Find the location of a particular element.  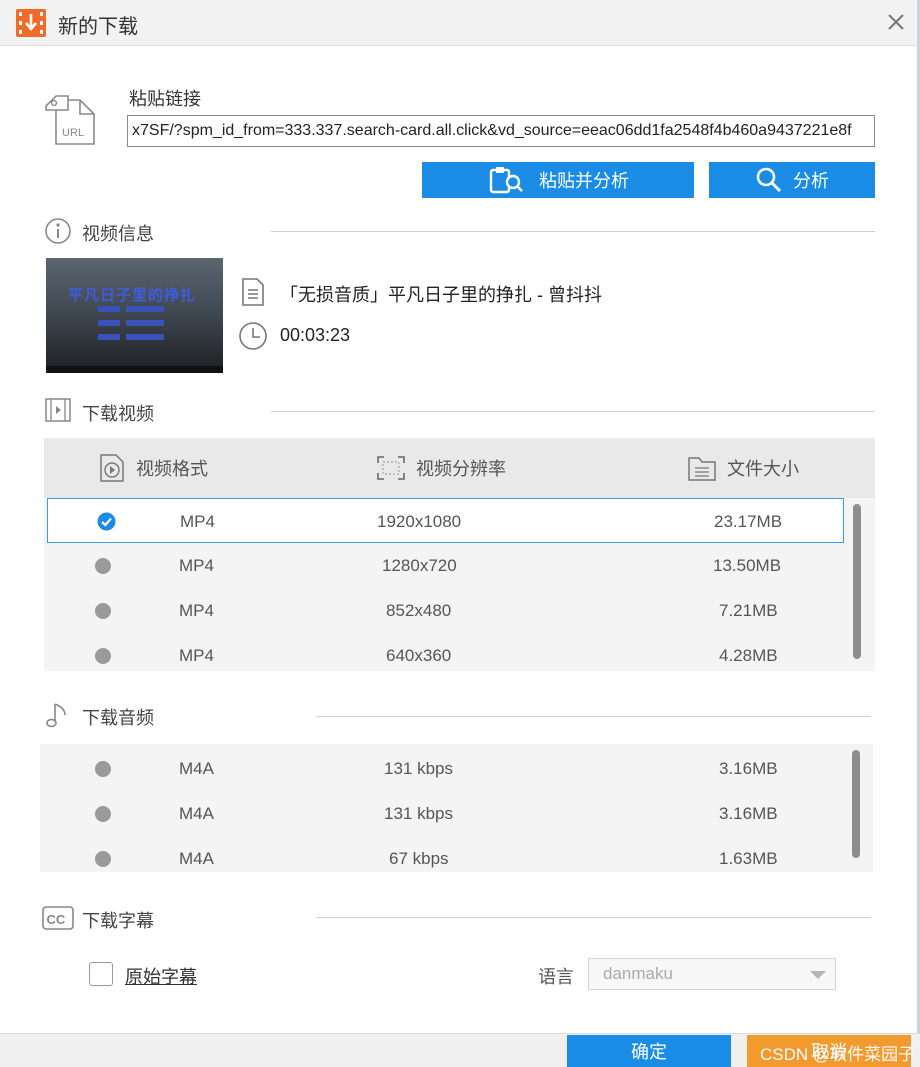

size-cell: 23.17MB is located at coordinates (748, 521).